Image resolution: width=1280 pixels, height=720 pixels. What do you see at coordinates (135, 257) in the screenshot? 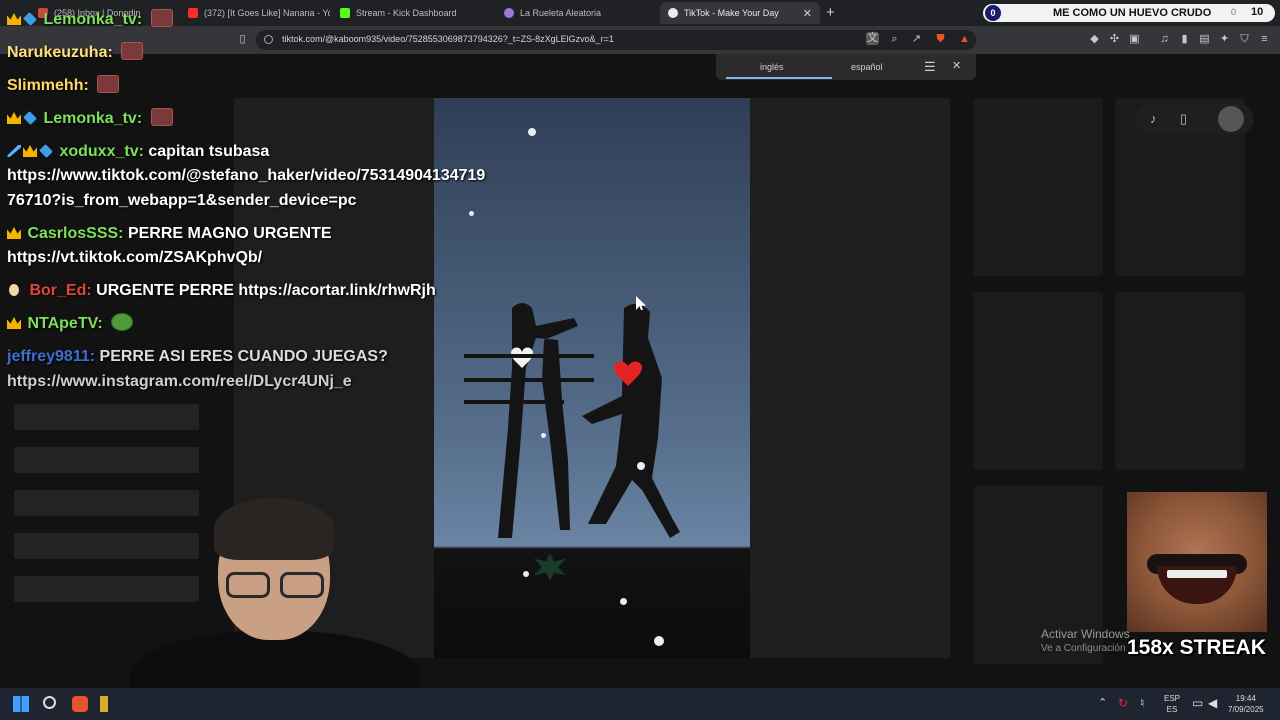
I see `chat-text: https://vt.tiktok.com/ZSAKphvQb/` at bounding box center [135, 257].